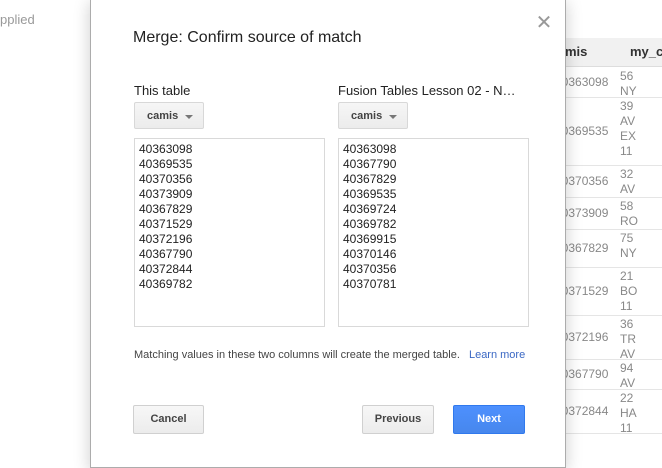 This screenshot has height=468, width=662. Describe the element at coordinates (168, 419) in the screenshot. I see `cancel-button: Cancel` at that location.